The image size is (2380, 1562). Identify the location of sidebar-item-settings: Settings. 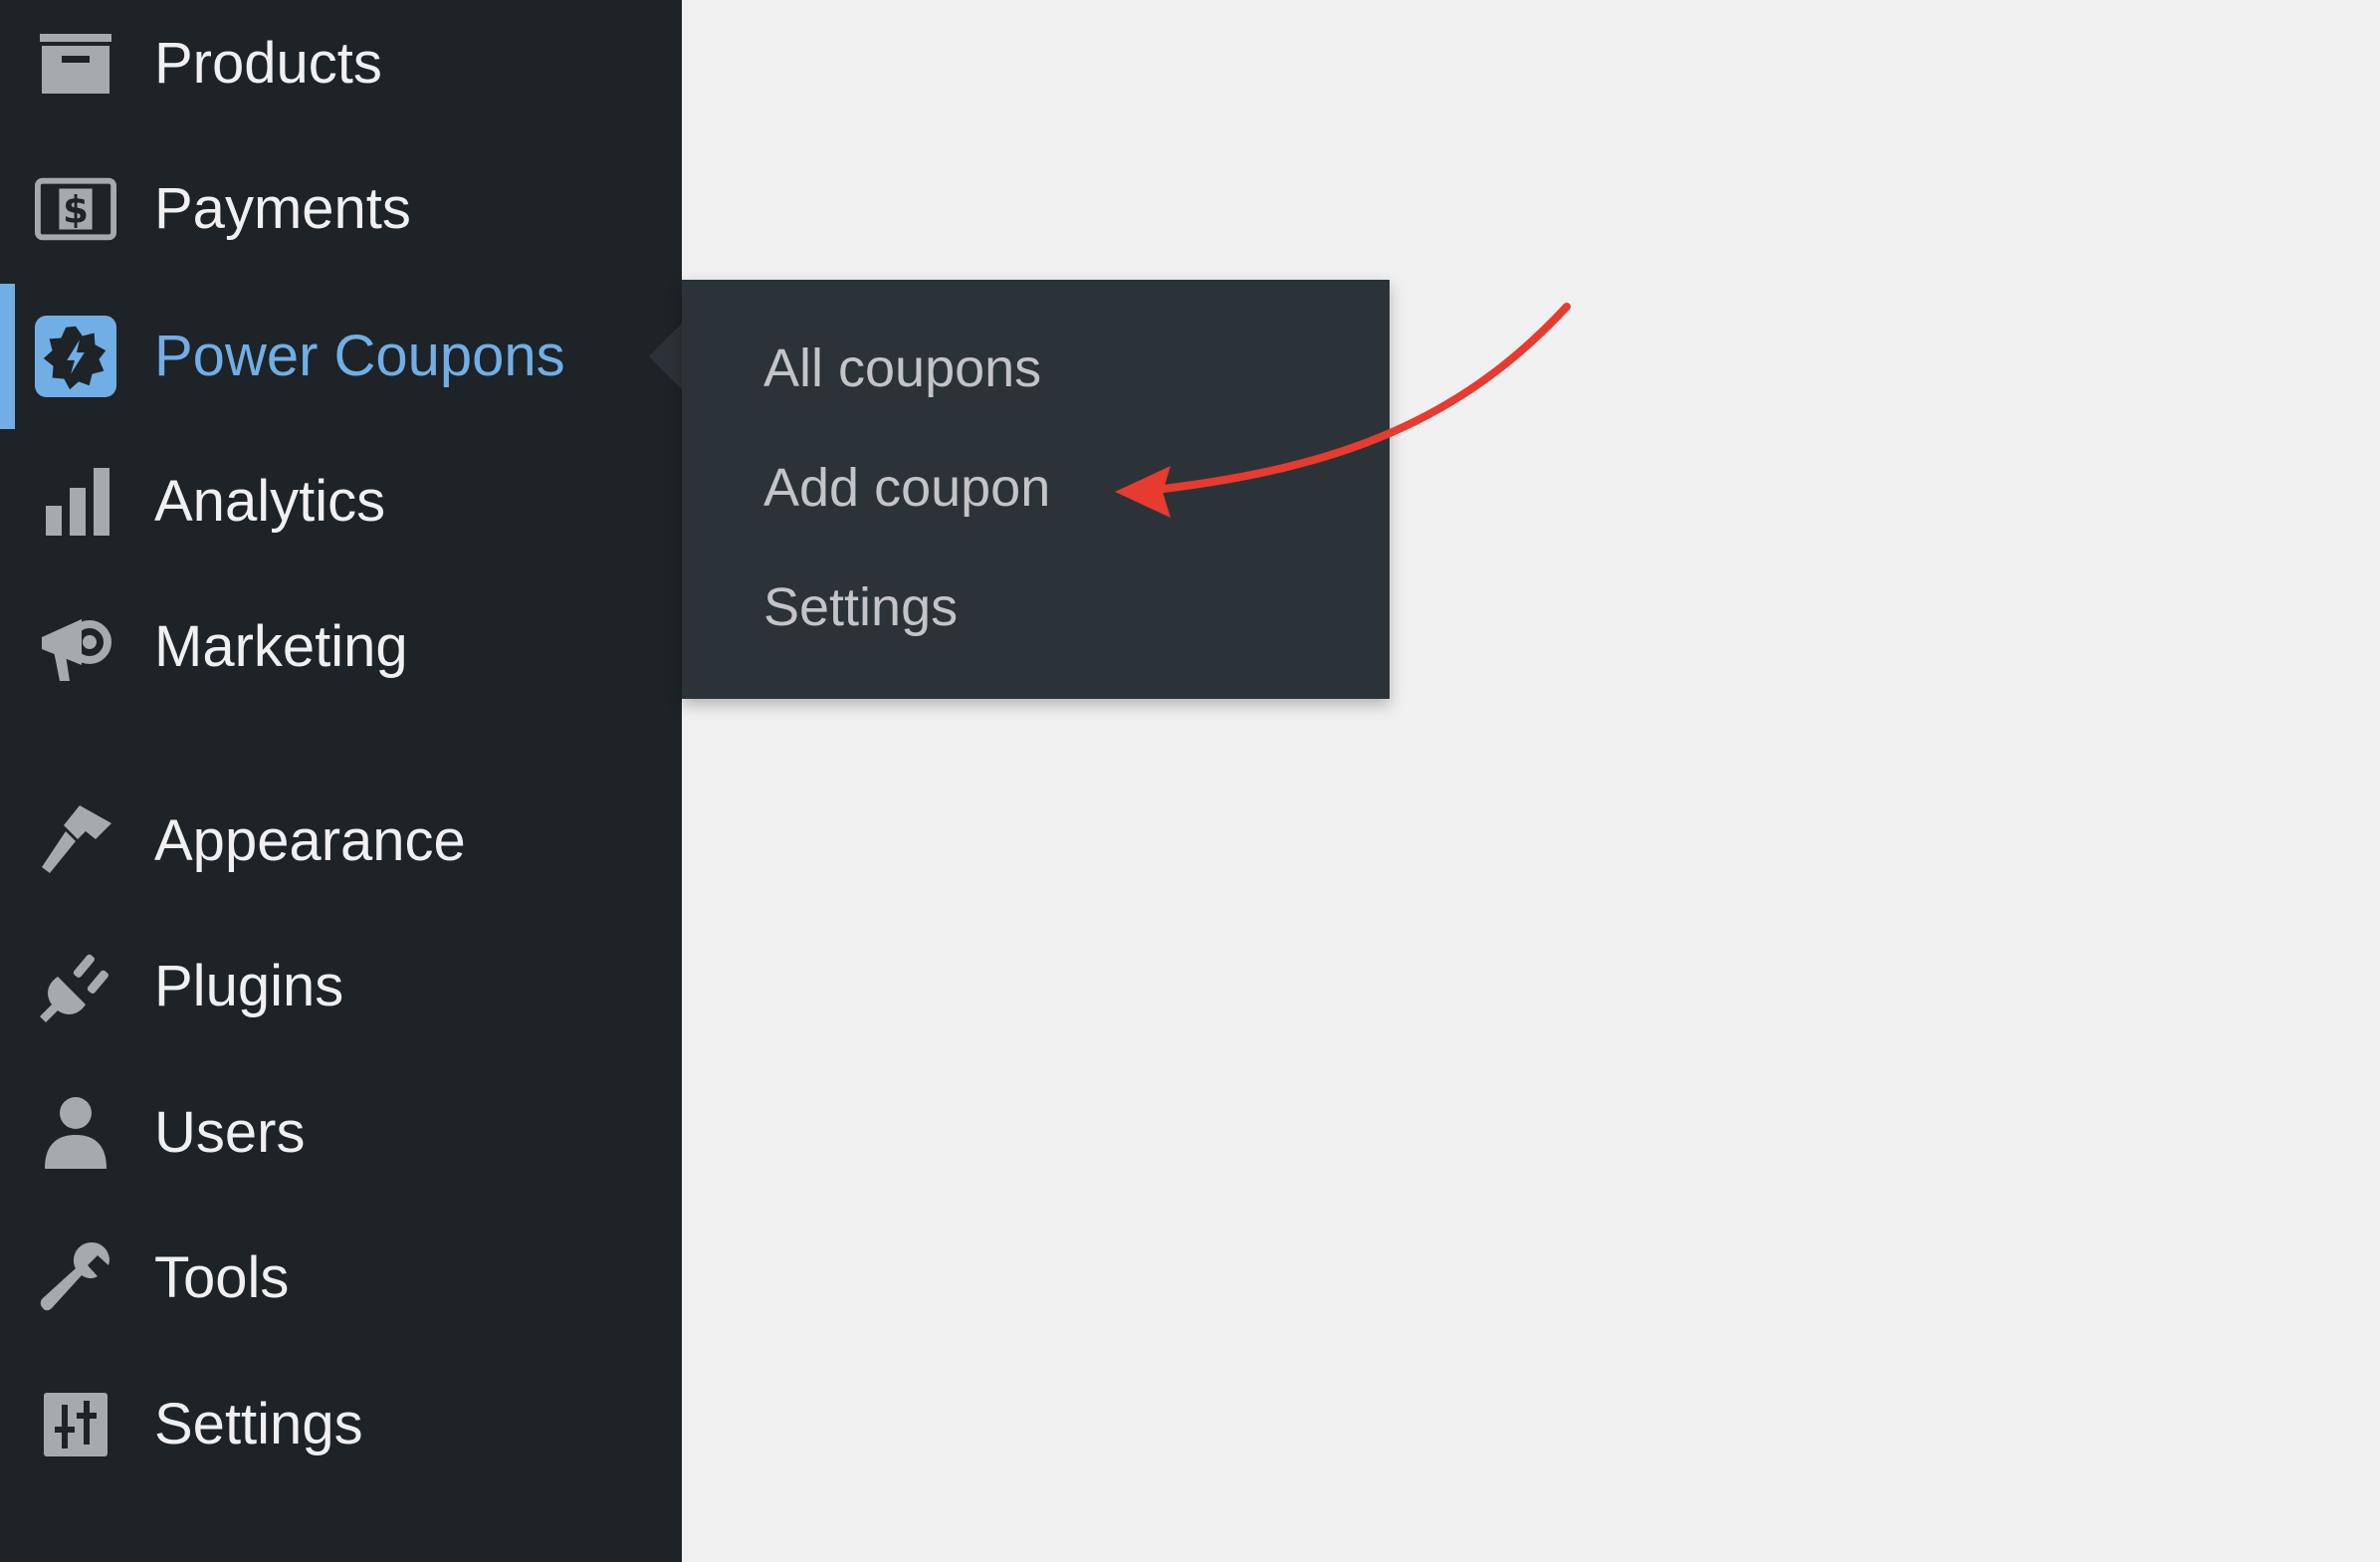
(341, 1424).